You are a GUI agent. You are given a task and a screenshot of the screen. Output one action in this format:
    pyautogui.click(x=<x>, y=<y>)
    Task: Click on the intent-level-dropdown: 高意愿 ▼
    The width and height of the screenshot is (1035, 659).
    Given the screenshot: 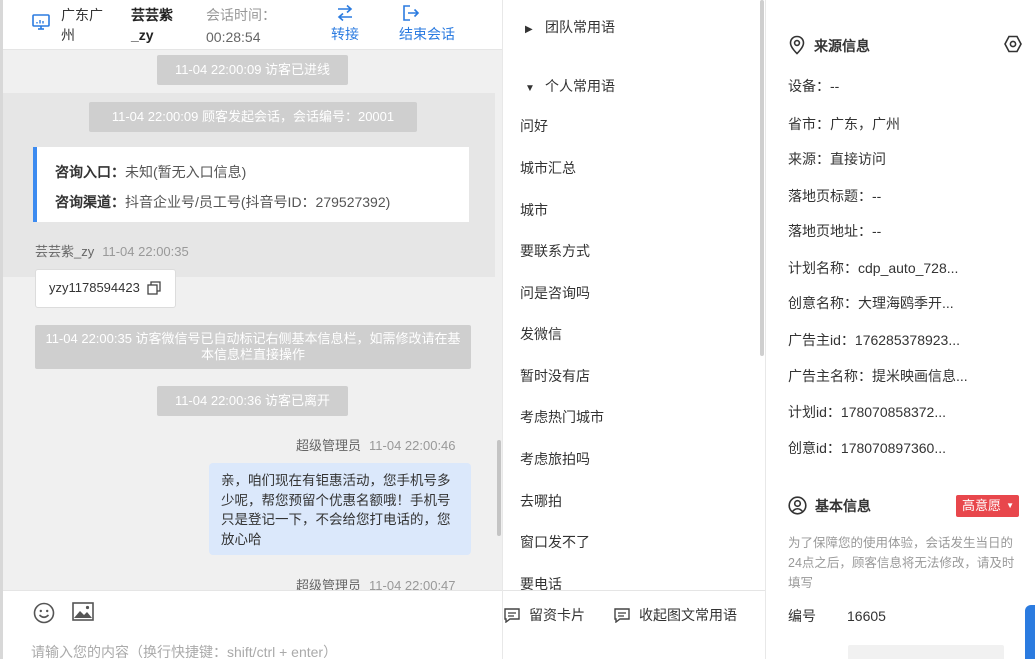 What is the action you would take?
    pyautogui.click(x=988, y=506)
    